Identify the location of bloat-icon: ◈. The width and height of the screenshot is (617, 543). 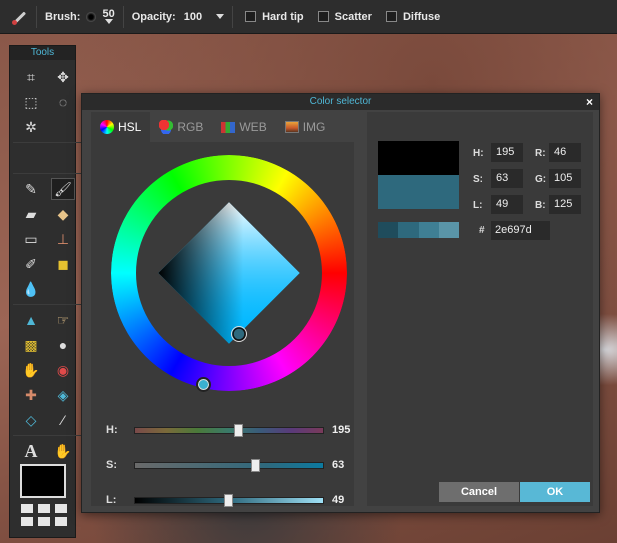
(63, 395).